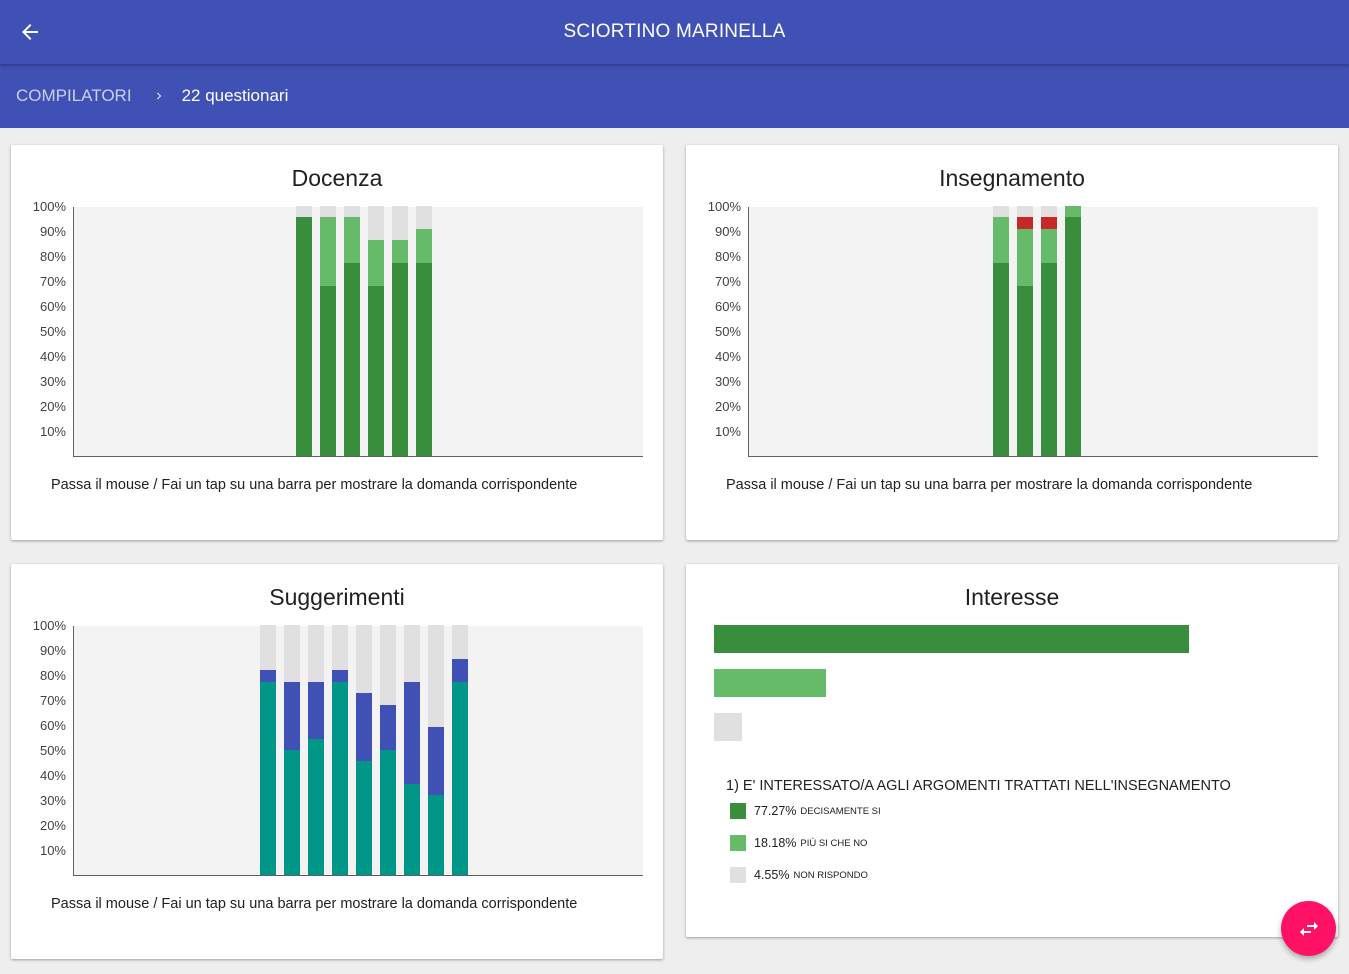 The image size is (1349, 974). I want to click on swap-fab-button, so click(1308, 928).